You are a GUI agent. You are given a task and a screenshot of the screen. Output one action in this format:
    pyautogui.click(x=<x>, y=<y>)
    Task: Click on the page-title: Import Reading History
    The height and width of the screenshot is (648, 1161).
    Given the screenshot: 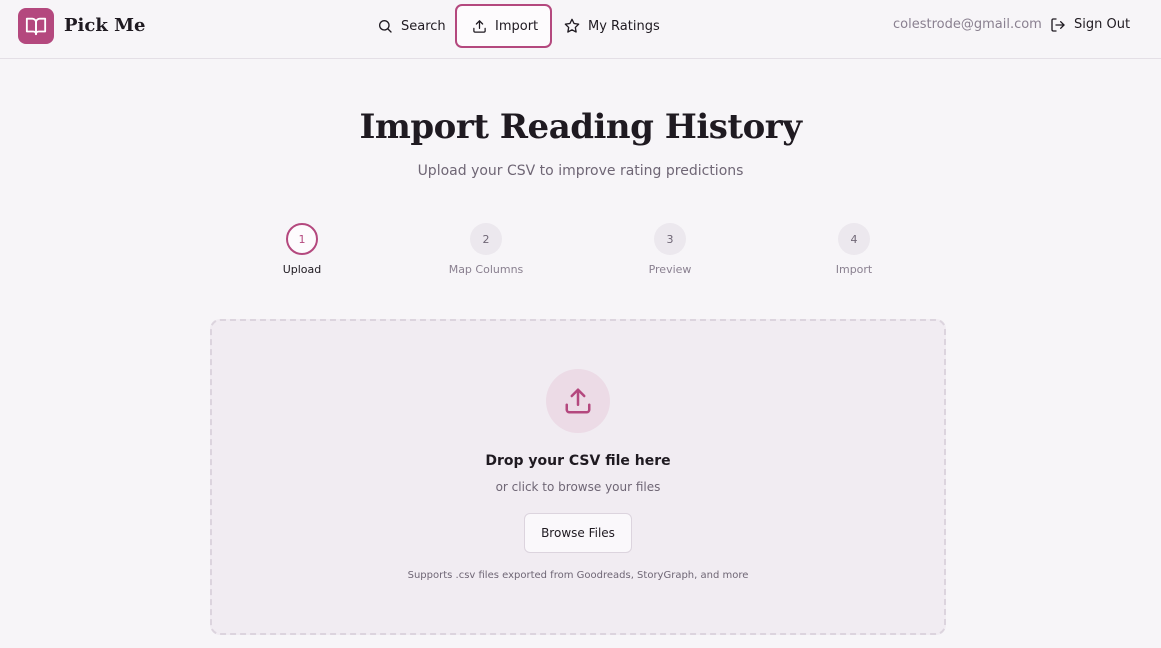 What is the action you would take?
    pyautogui.click(x=580, y=127)
    